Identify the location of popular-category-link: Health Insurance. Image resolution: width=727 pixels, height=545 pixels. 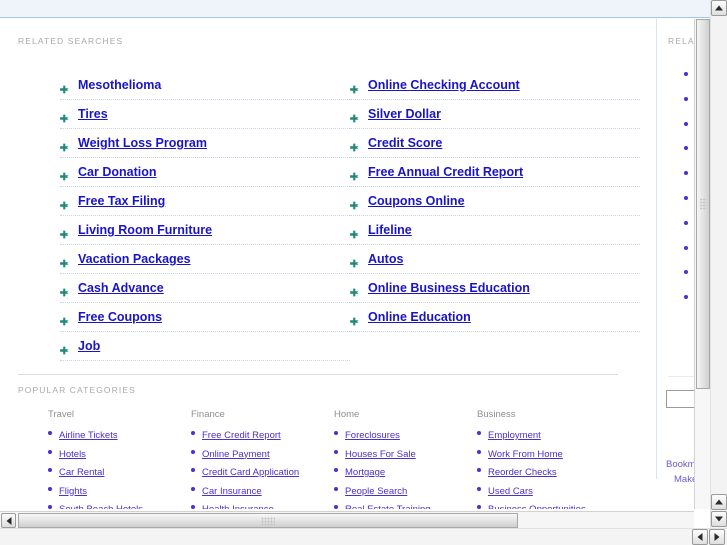
(238, 506).